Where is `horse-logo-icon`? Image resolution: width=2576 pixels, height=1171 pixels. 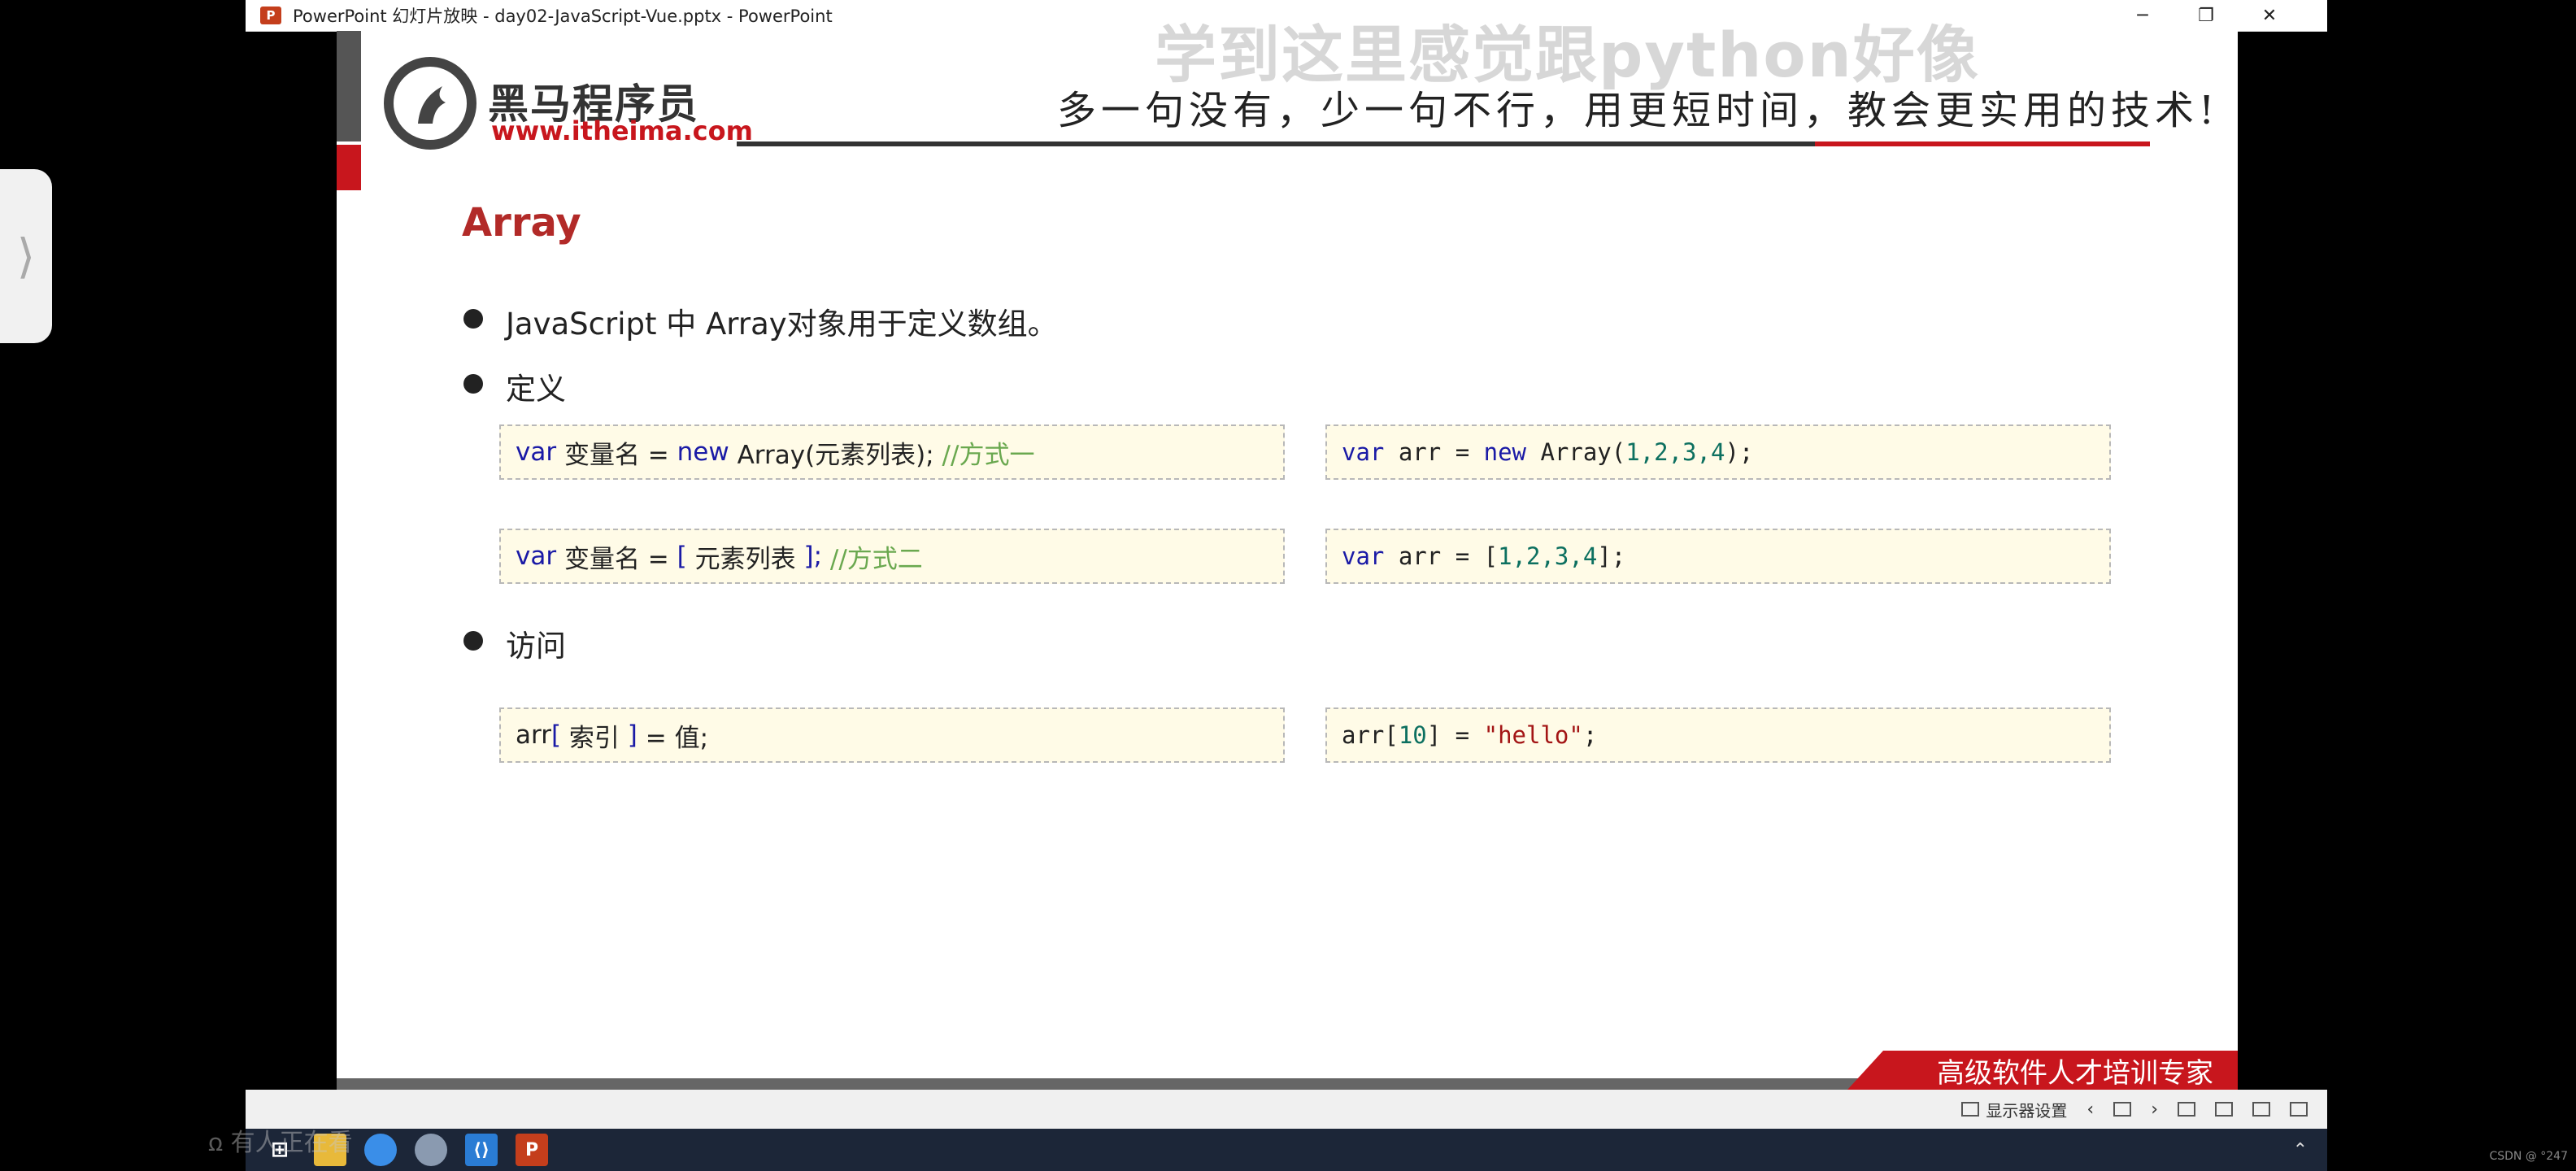 horse-logo-icon is located at coordinates (430, 103).